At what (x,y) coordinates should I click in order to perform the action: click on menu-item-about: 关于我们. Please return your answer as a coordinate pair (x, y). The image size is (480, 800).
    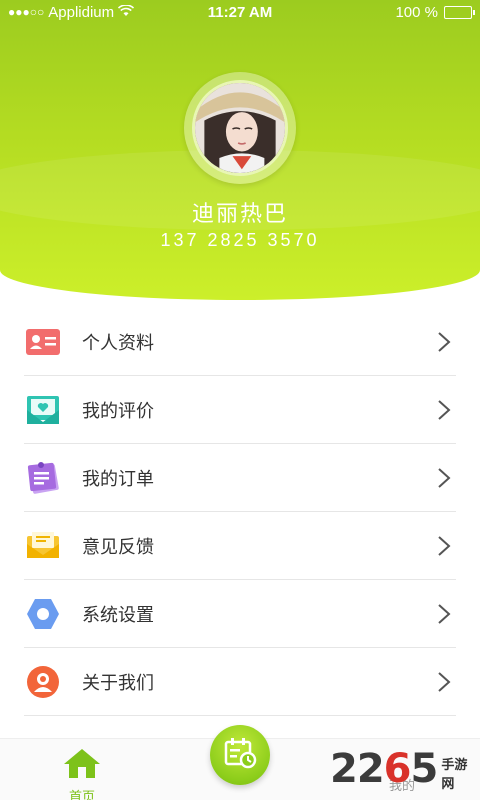
    Looking at the image, I should click on (240, 682).